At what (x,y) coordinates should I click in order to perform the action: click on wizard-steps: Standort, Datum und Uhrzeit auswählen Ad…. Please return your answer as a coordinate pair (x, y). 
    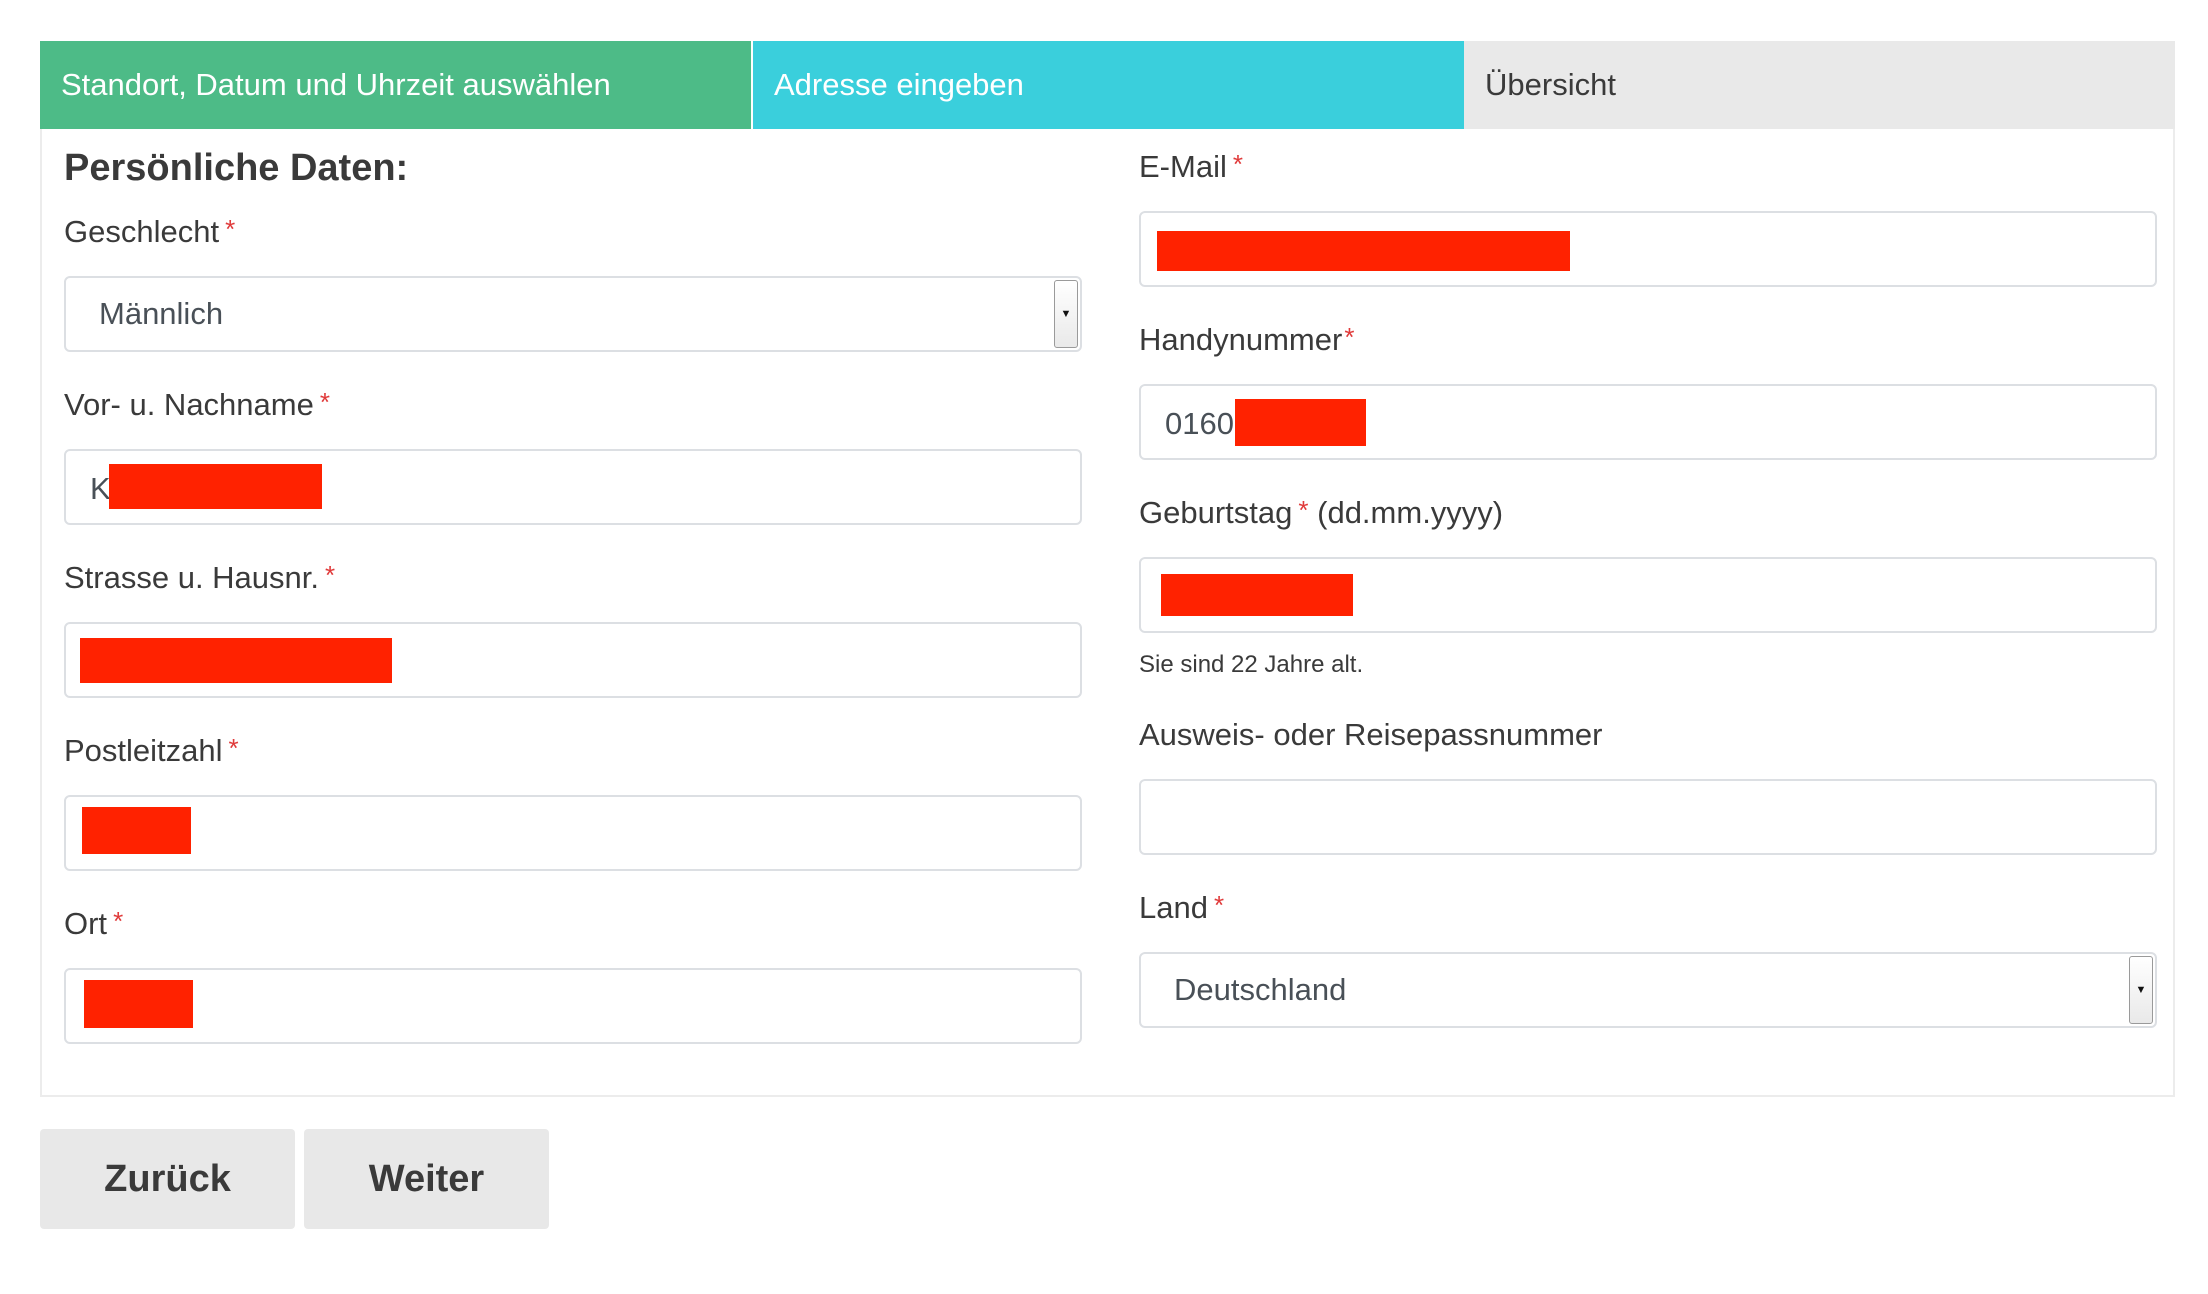
    Looking at the image, I should click on (1107, 85).